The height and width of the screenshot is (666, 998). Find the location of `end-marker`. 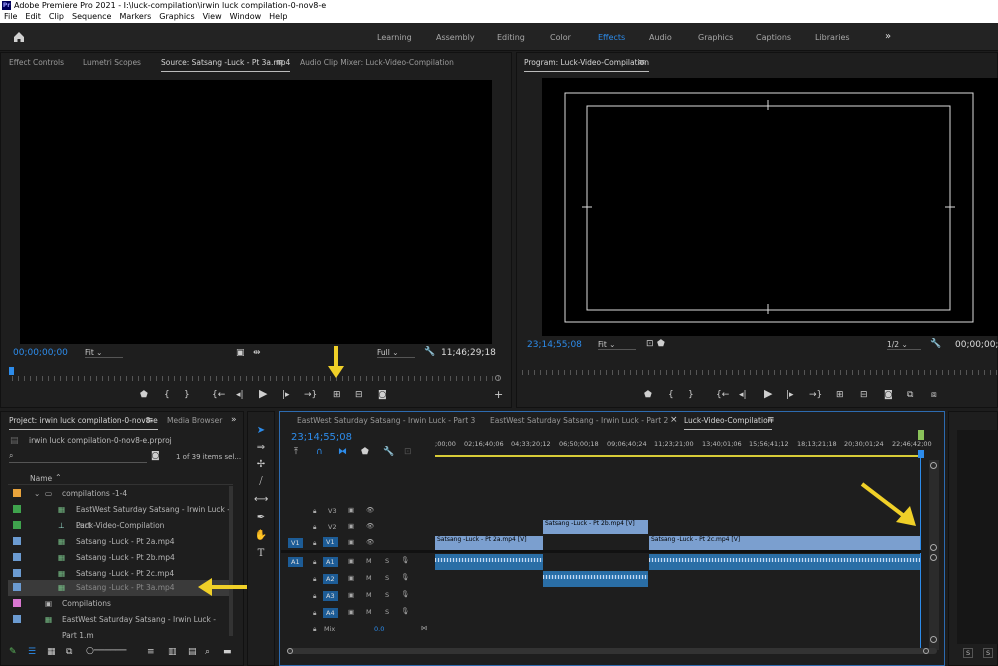

end-marker is located at coordinates (921, 435).